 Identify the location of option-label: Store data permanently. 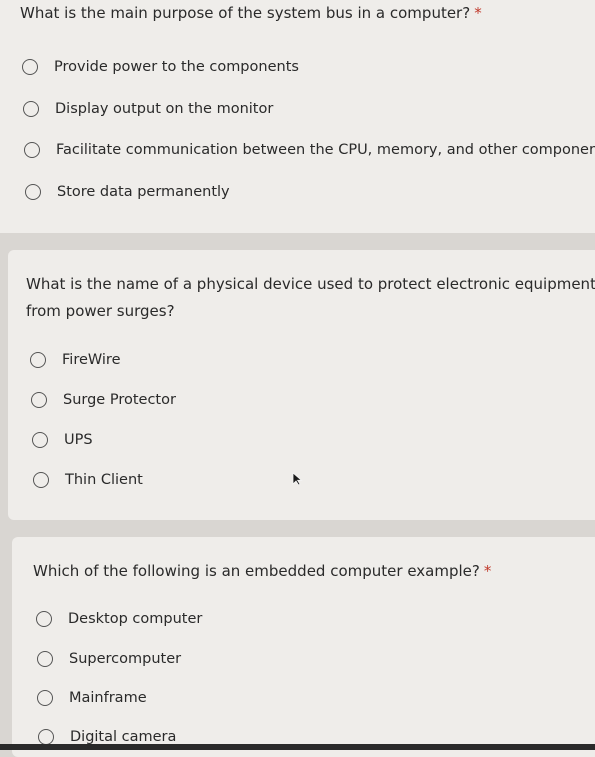
(143, 192).